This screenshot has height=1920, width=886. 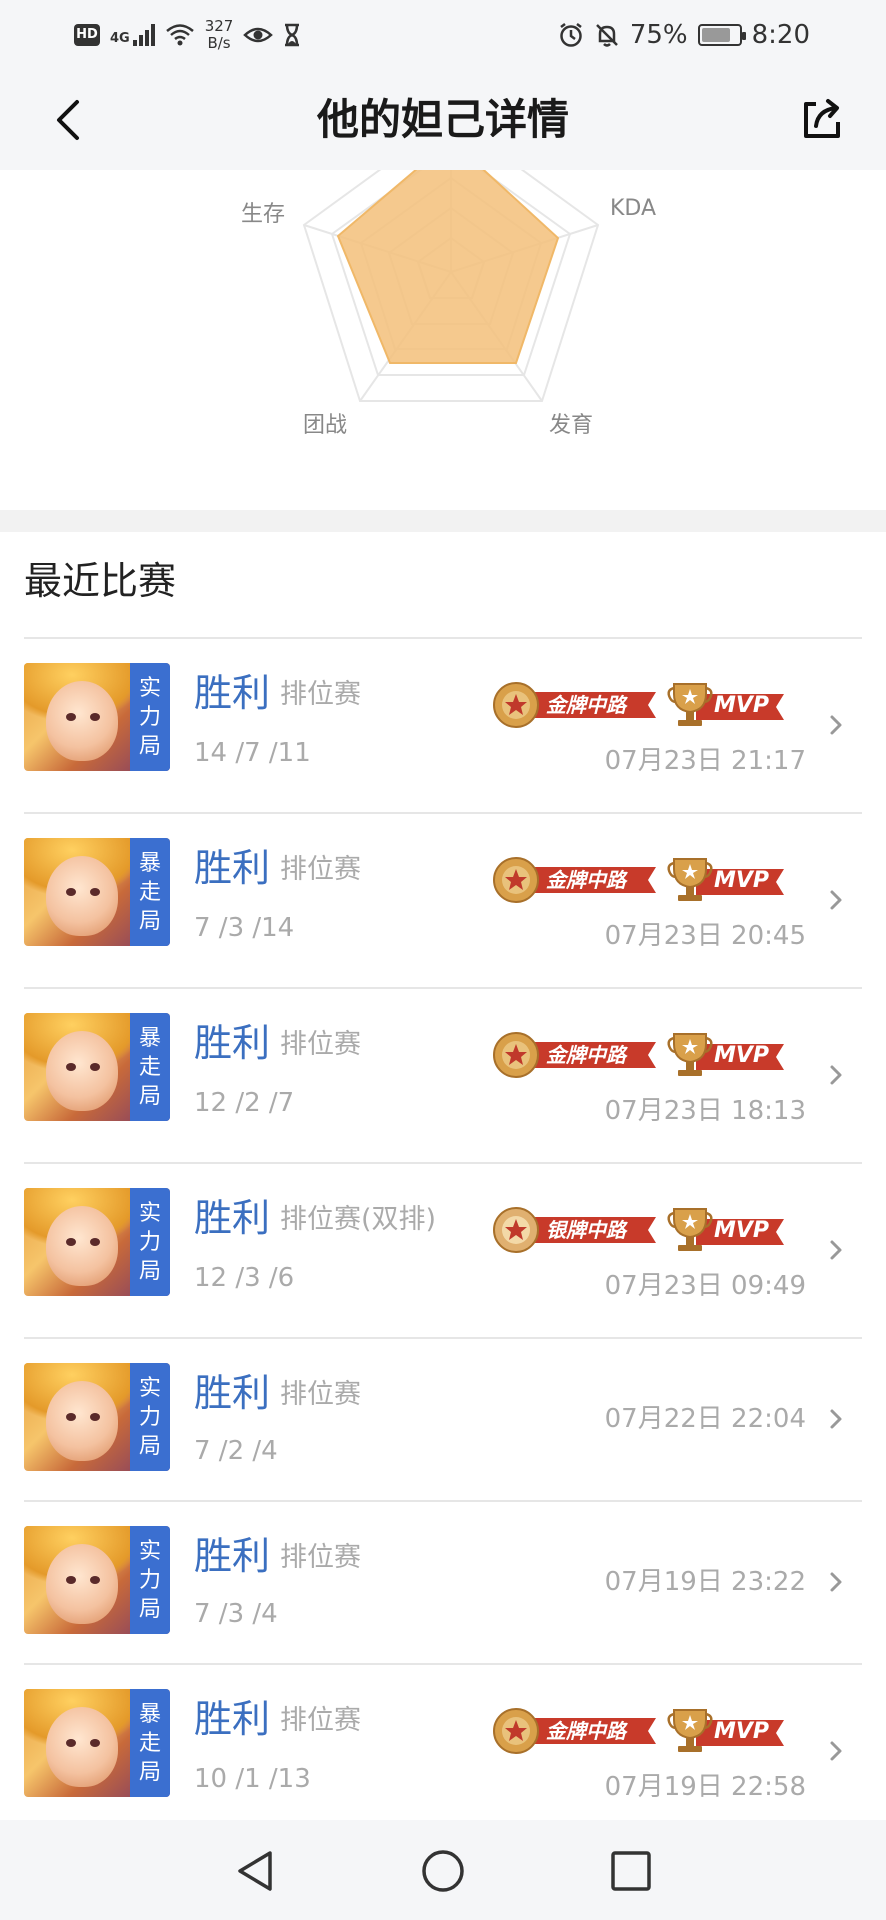 What do you see at coordinates (258, 35) in the screenshot?
I see `eye-icon` at bounding box center [258, 35].